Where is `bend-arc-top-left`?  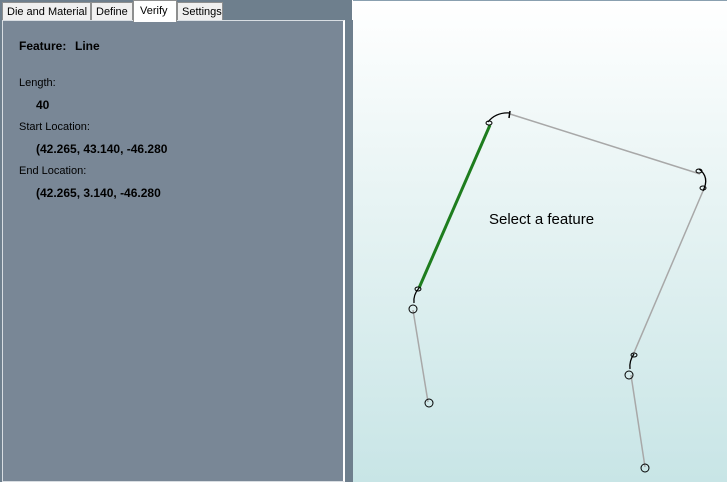
bend-arc-top-left is located at coordinates (499, 117).